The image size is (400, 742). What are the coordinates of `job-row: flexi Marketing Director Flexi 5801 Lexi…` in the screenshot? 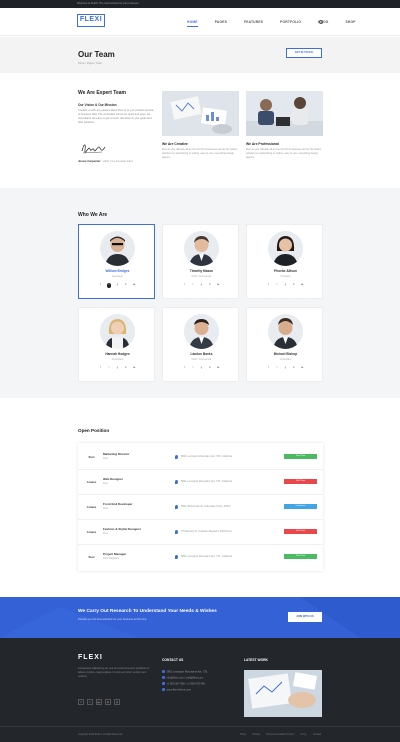 It's located at (200, 457).